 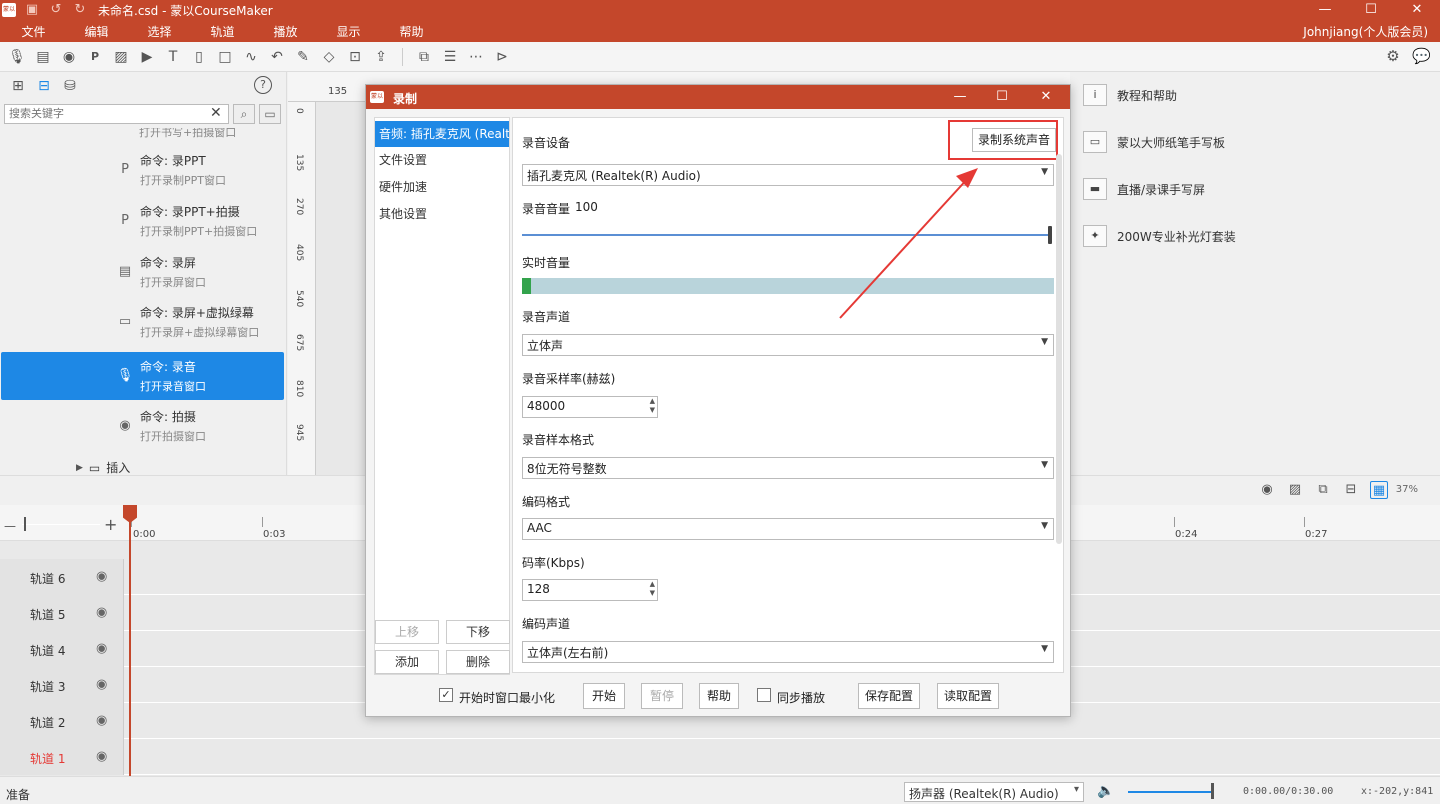 I want to click on search-icon: ⌕, so click(x=244, y=114).